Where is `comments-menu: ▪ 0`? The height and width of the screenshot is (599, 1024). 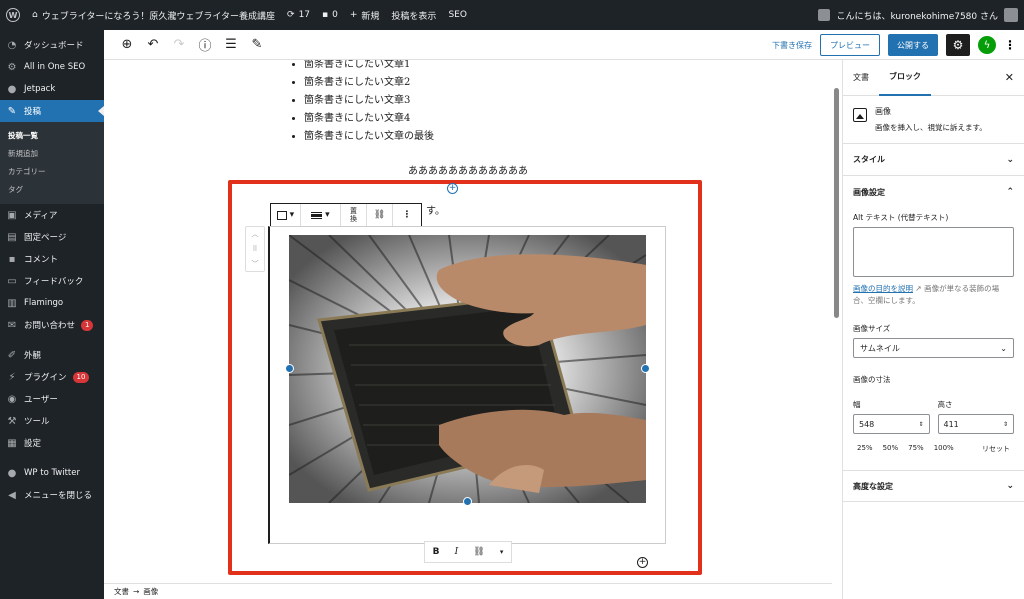
comments-menu: ▪ 0 is located at coordinates (330, 15).